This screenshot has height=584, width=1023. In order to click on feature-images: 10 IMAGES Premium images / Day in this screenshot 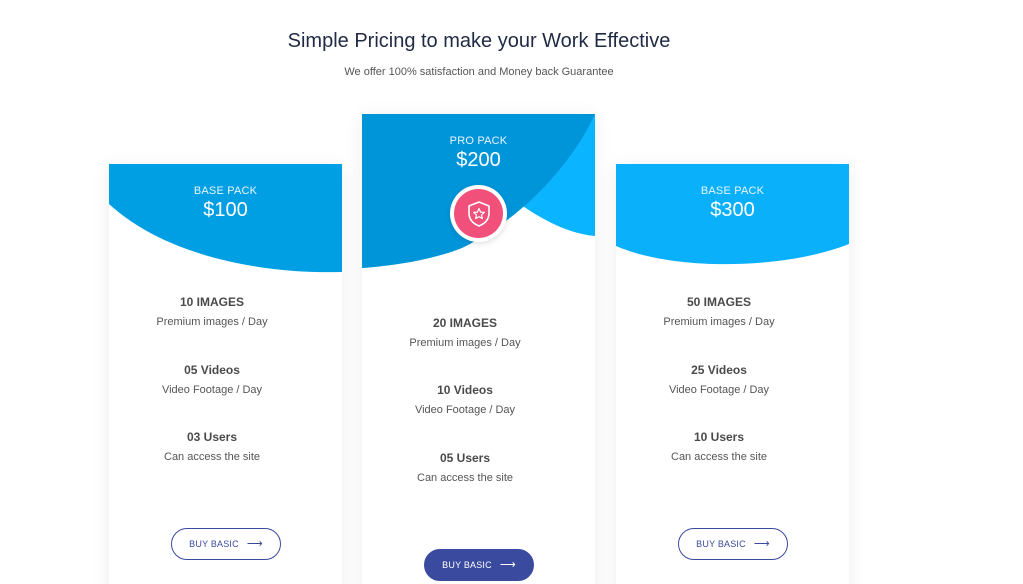, I will do `click(212, 311)`.